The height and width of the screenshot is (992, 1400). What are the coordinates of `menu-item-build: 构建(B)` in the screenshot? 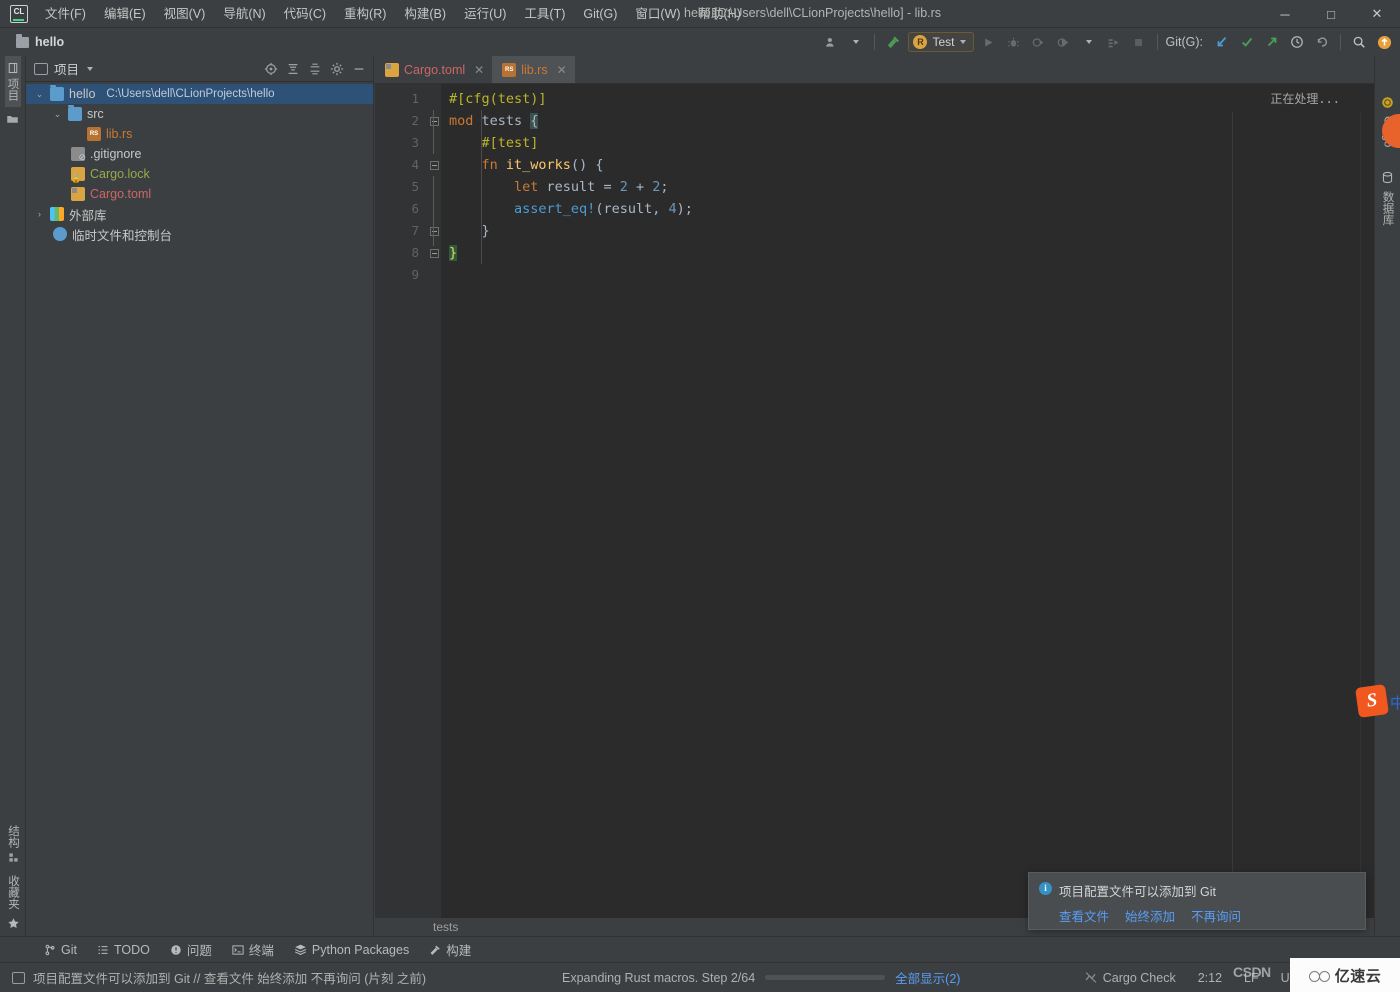 It's located at (425, 14).